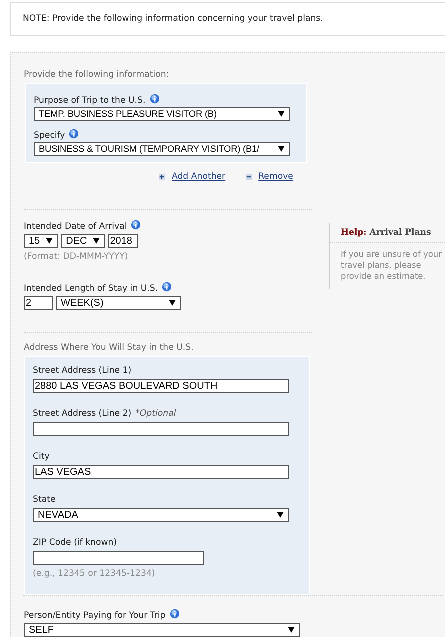  I want to click on format-hint: (Format: DD-MMM-YYYY), so click(77, 257).